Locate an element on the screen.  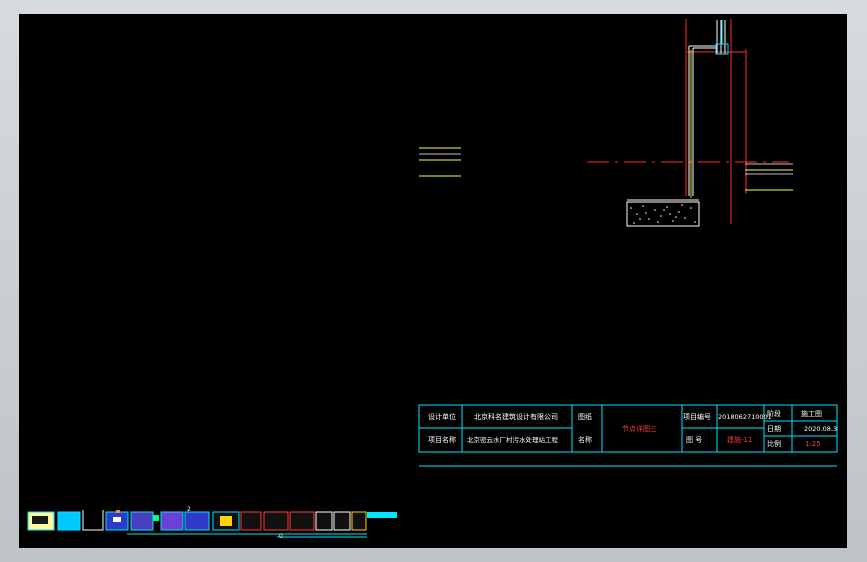
project-no-label: 项目编号 is located at coordinates (697, 417).